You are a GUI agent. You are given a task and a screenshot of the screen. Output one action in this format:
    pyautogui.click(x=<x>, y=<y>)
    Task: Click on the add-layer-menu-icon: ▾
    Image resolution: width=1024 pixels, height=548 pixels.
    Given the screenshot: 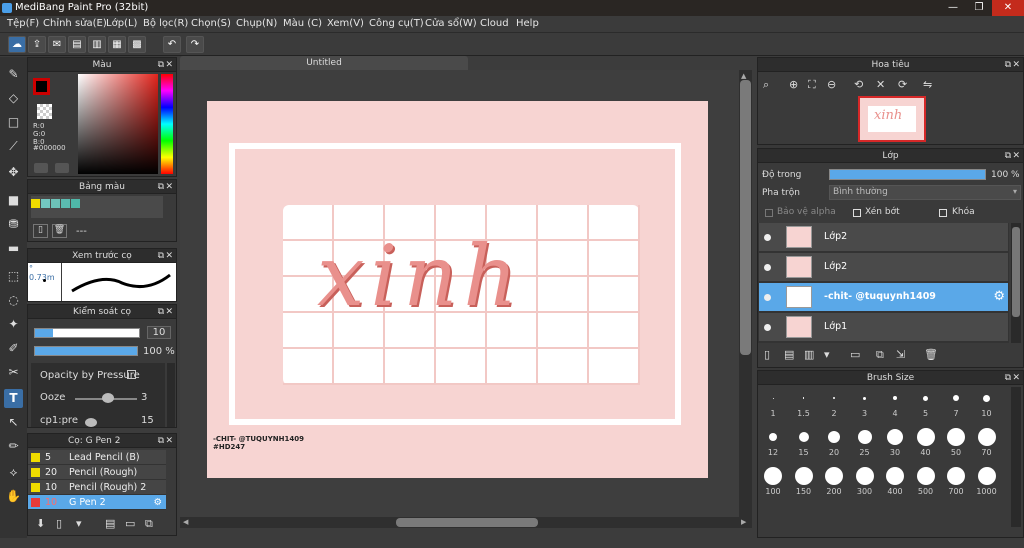 What is the action you would take?
    pyautogui.click(x=827, y=354)
    